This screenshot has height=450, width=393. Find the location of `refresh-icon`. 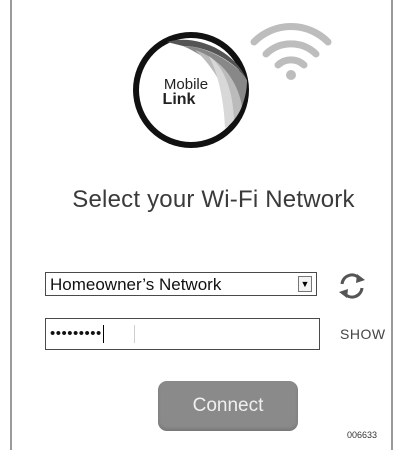

refresh-icon is located at coordinates (352, 286).